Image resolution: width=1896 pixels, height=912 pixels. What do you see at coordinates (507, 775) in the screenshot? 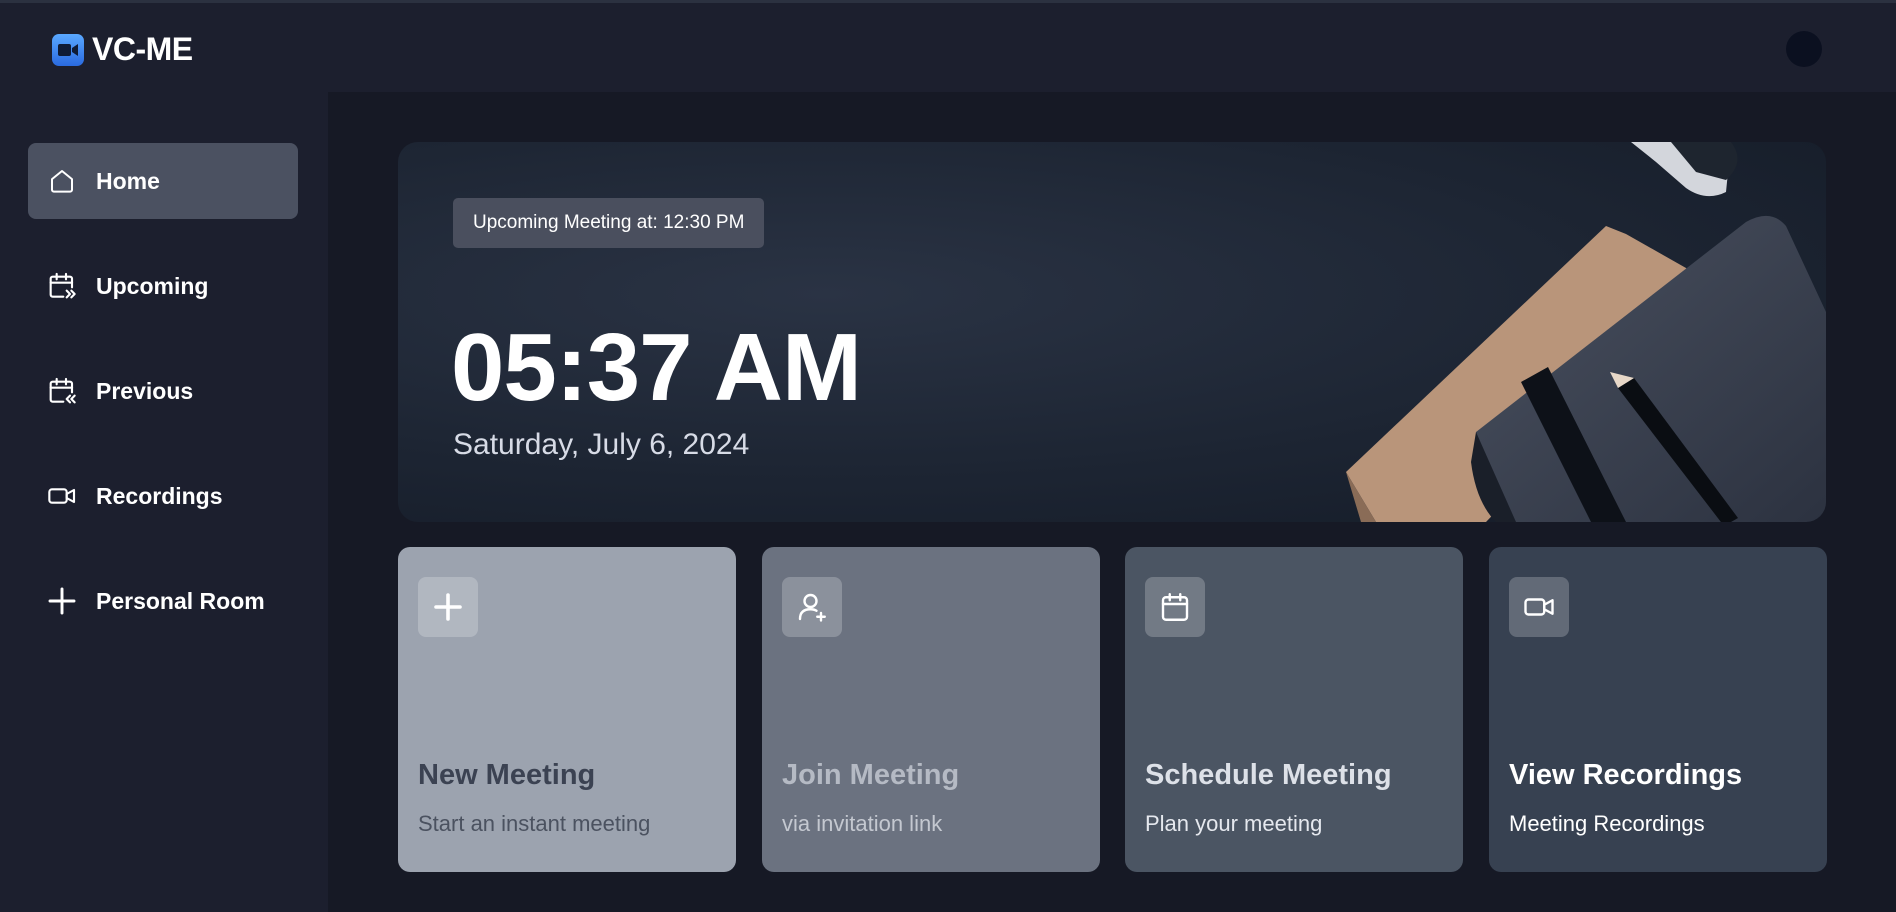
I see `card-title: New Meeting` at bounding box center [507, 775].